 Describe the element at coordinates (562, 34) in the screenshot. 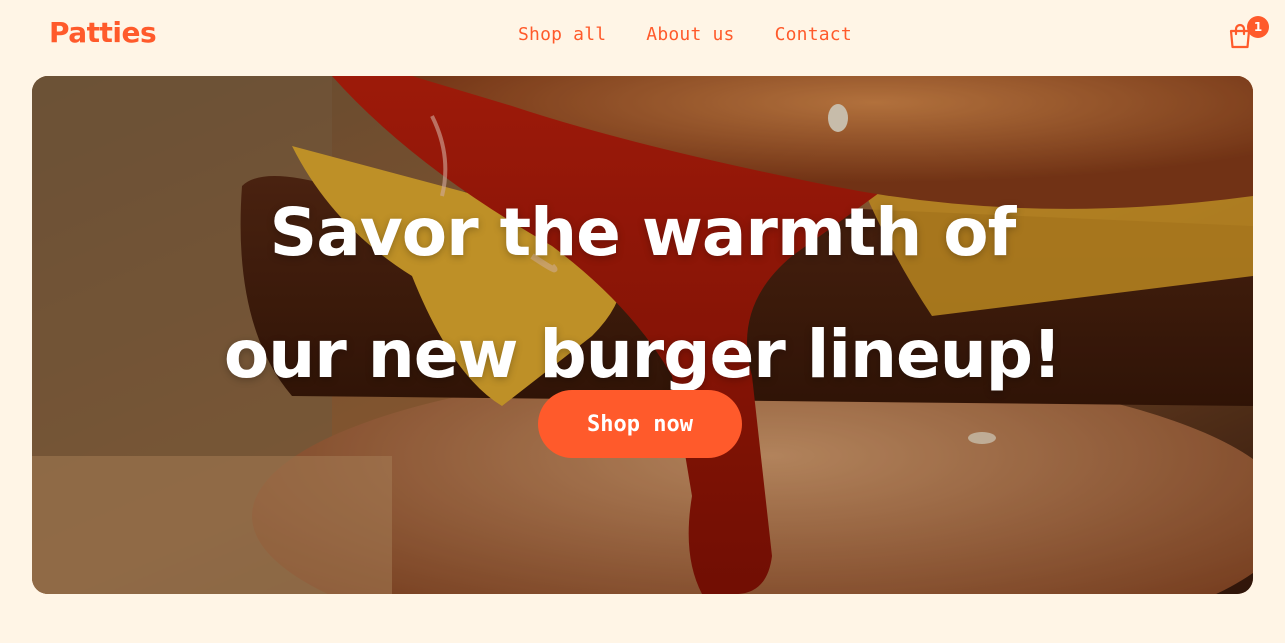

I see `nav-link-shop-all: Shop all` at that location.